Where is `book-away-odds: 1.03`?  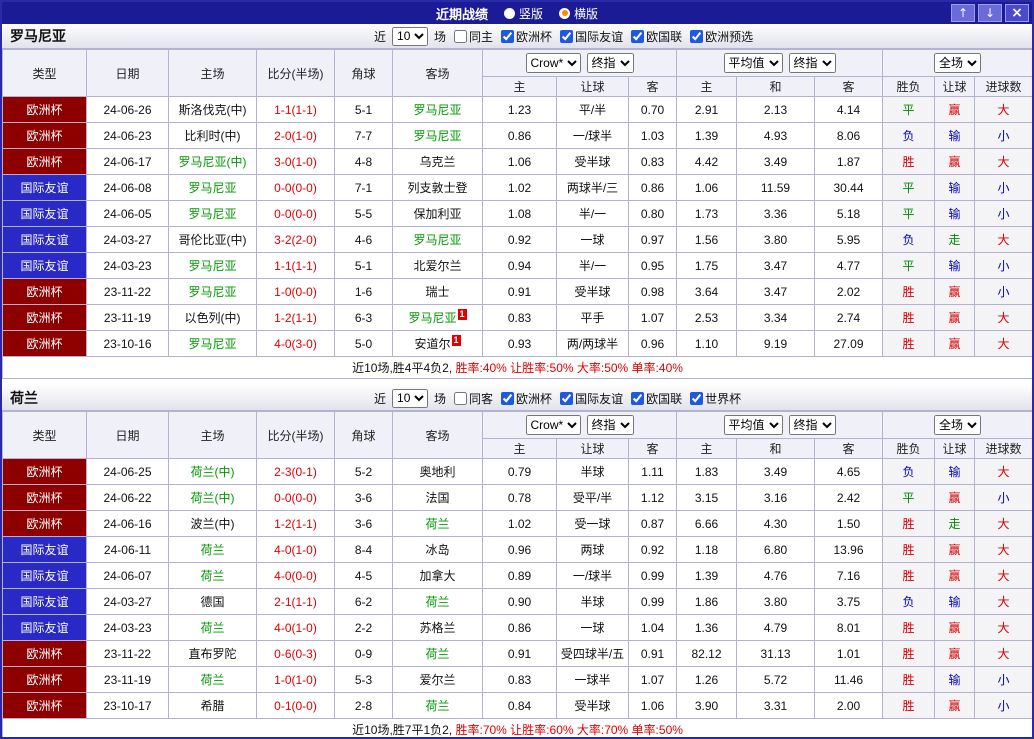
book-away-odds: 1.03 is located at coordinates (652, 135).